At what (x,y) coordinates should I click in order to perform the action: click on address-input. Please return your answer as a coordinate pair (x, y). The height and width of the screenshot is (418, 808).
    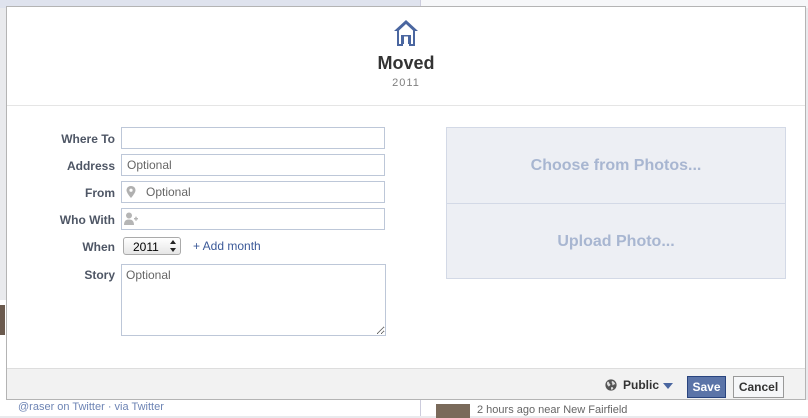
    Looking at the image, I should click on (253, 165).